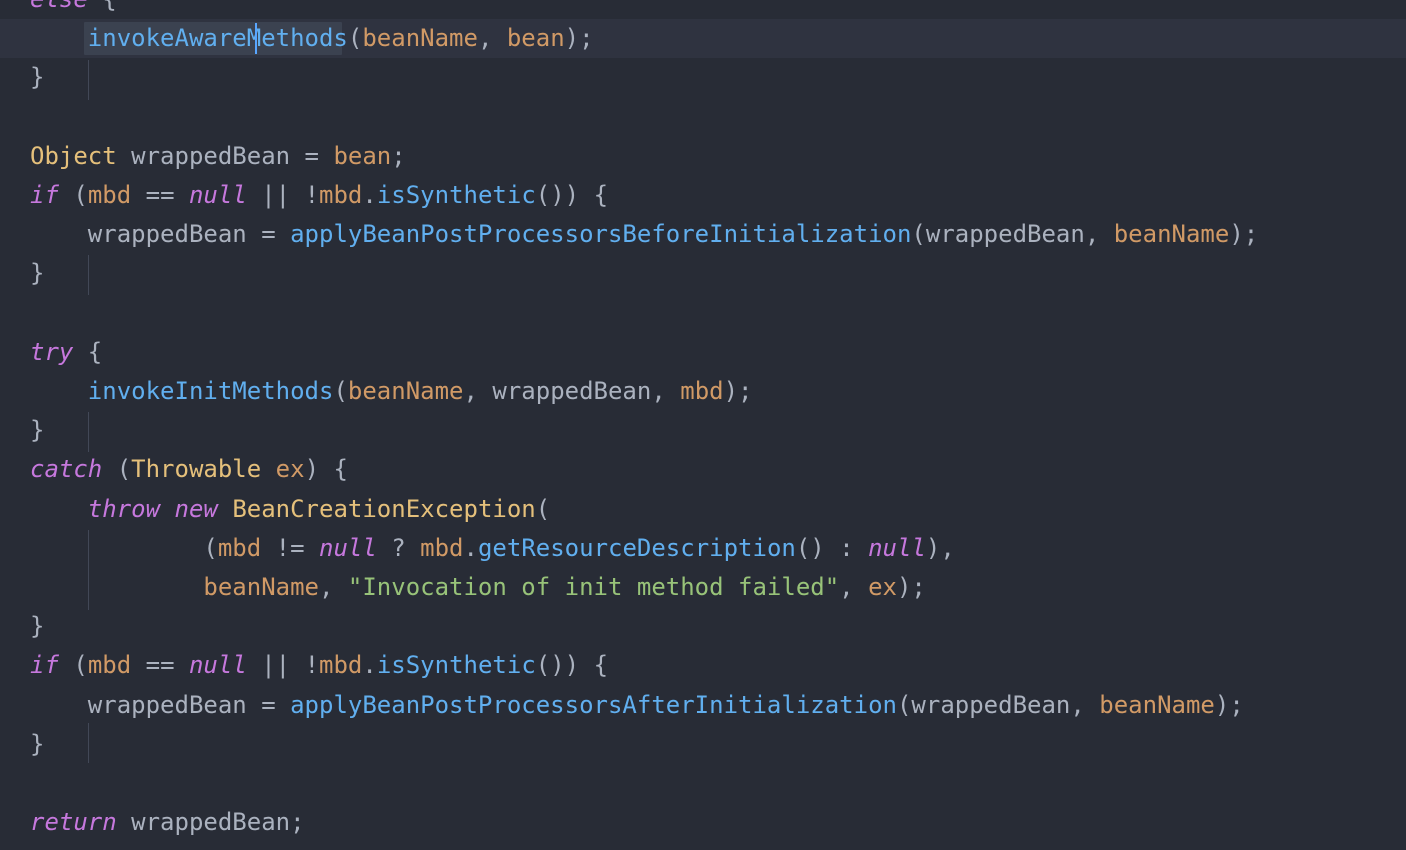 The height and width of the screenshot is (850, 1406). Describe the element at coordinates (196, 469) in the screenshot. I see `code-token-type: Throwable` at that location.